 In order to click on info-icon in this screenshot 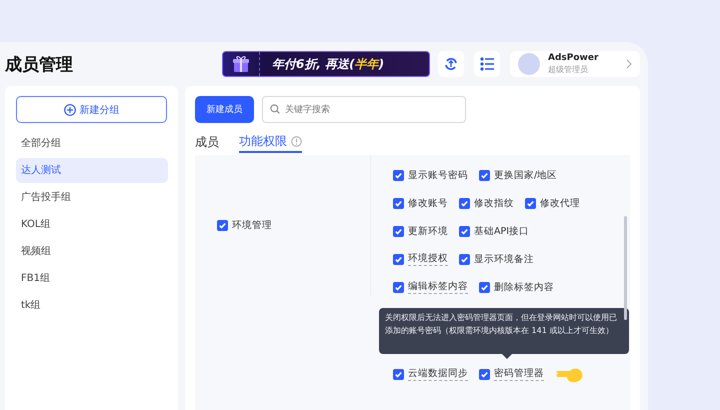, I will do `click(296, 141)`.